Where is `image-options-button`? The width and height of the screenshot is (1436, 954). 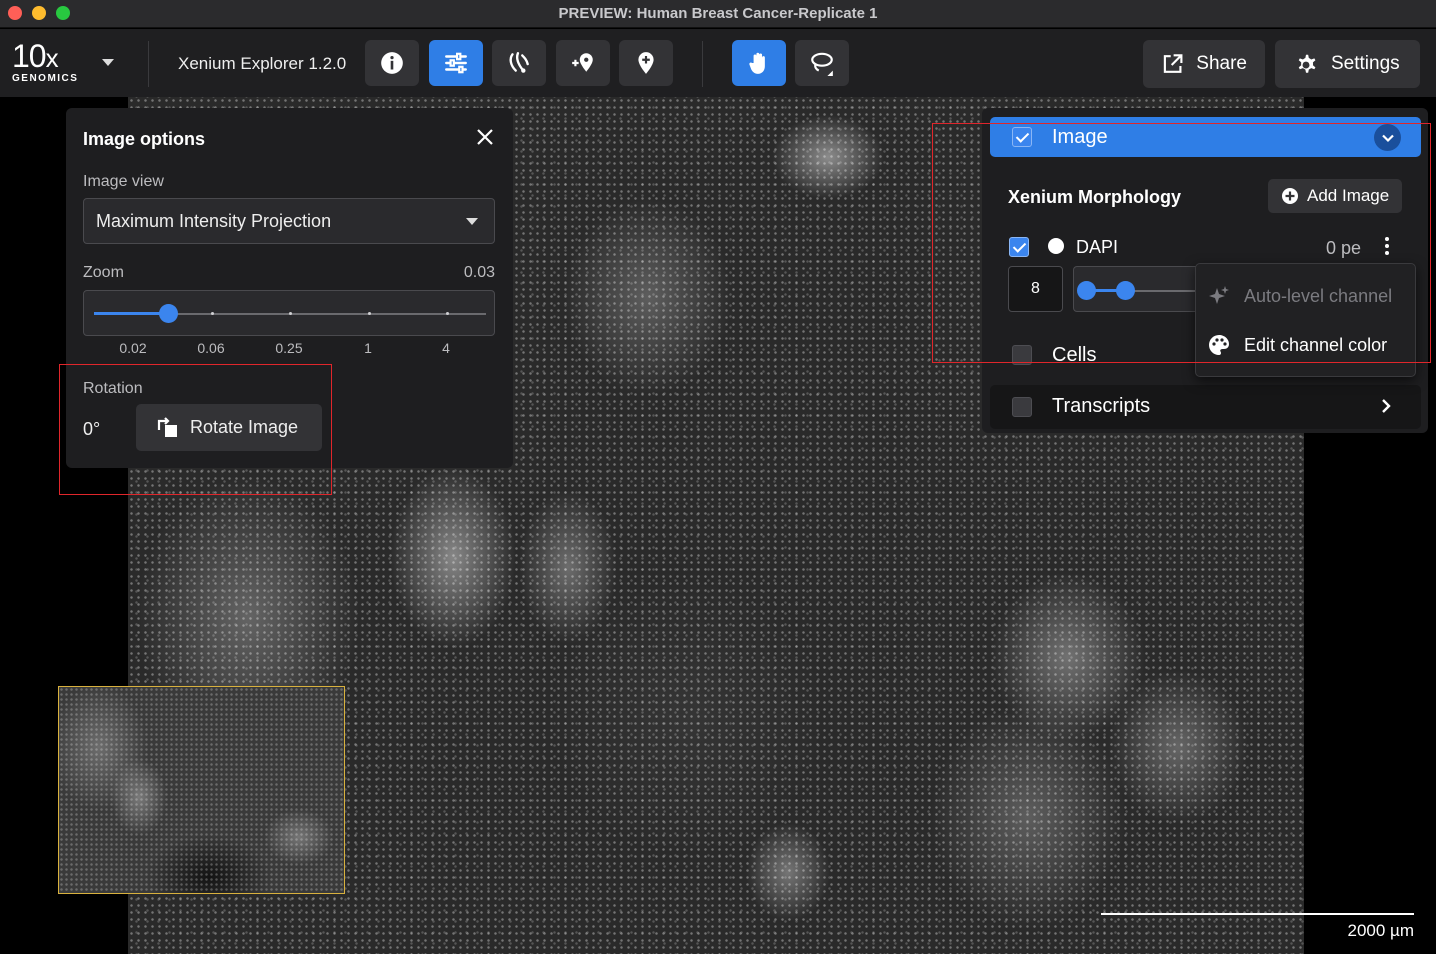 image-options-button is located at coordinates (456, 63).